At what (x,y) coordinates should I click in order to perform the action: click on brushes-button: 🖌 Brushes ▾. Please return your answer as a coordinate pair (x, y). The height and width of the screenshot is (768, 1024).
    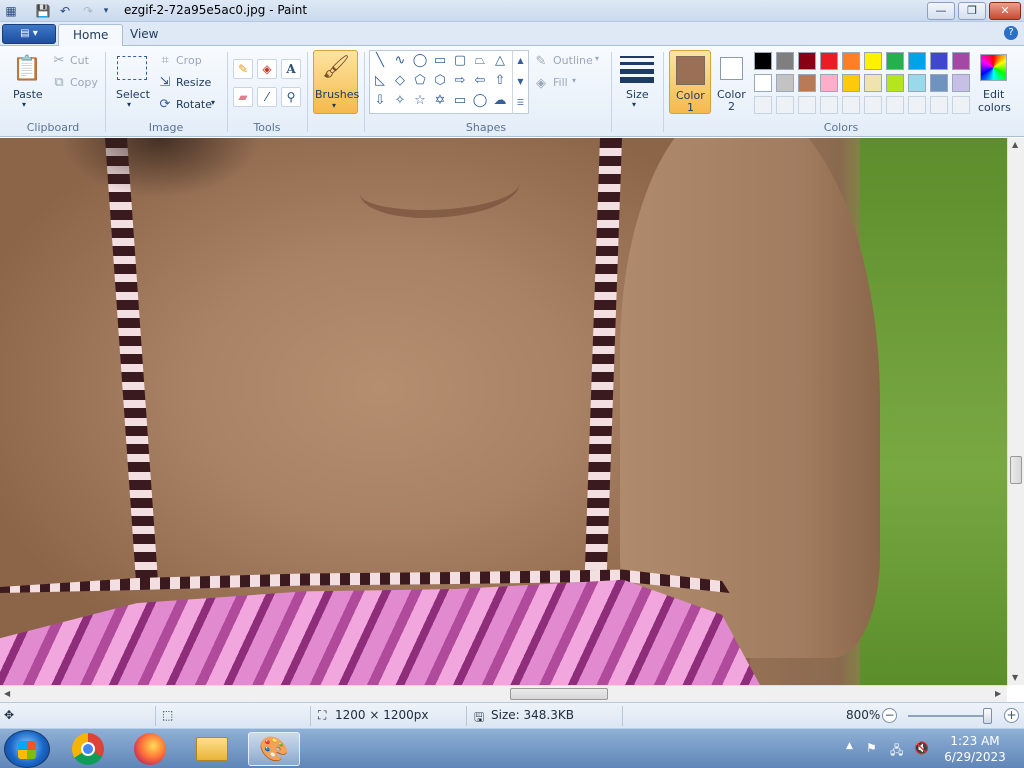
    Looking at the image, I should click on (336, 82).